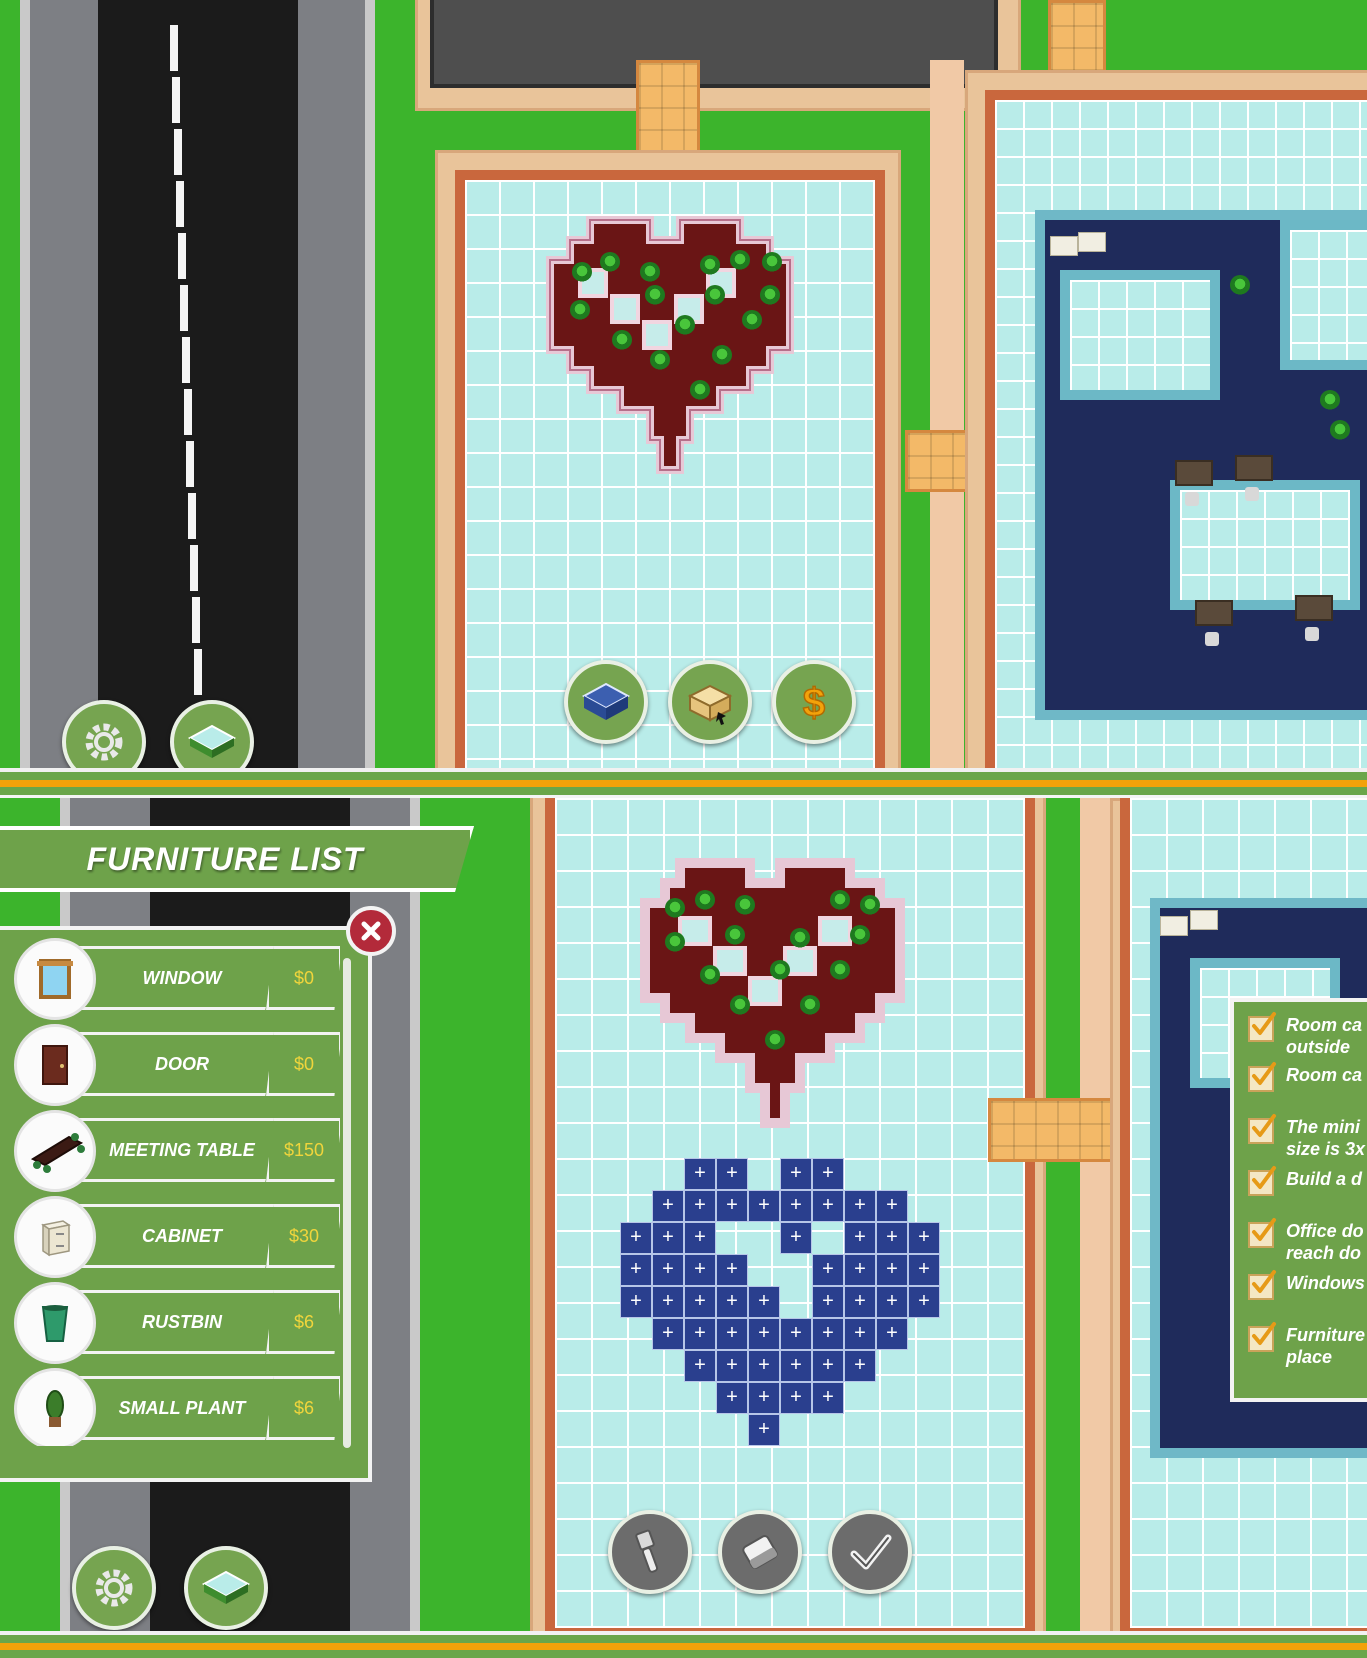  I want to click on eraser-button, so click(760, 1552).